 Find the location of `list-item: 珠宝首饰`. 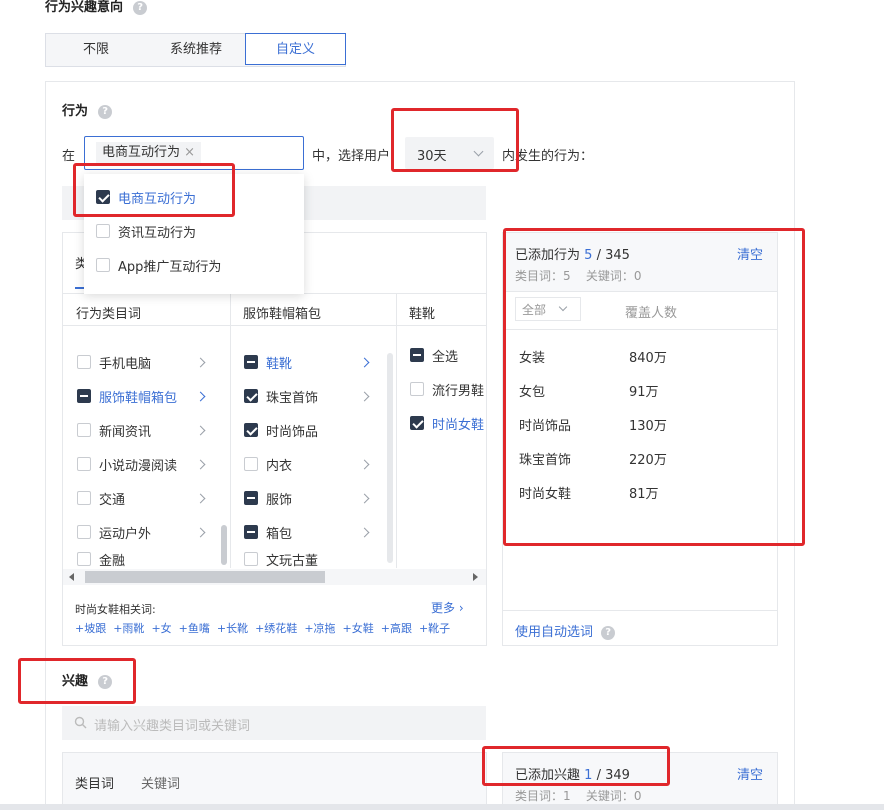

list-item: 珠宝首饰 is located at coordinates (281, 396).